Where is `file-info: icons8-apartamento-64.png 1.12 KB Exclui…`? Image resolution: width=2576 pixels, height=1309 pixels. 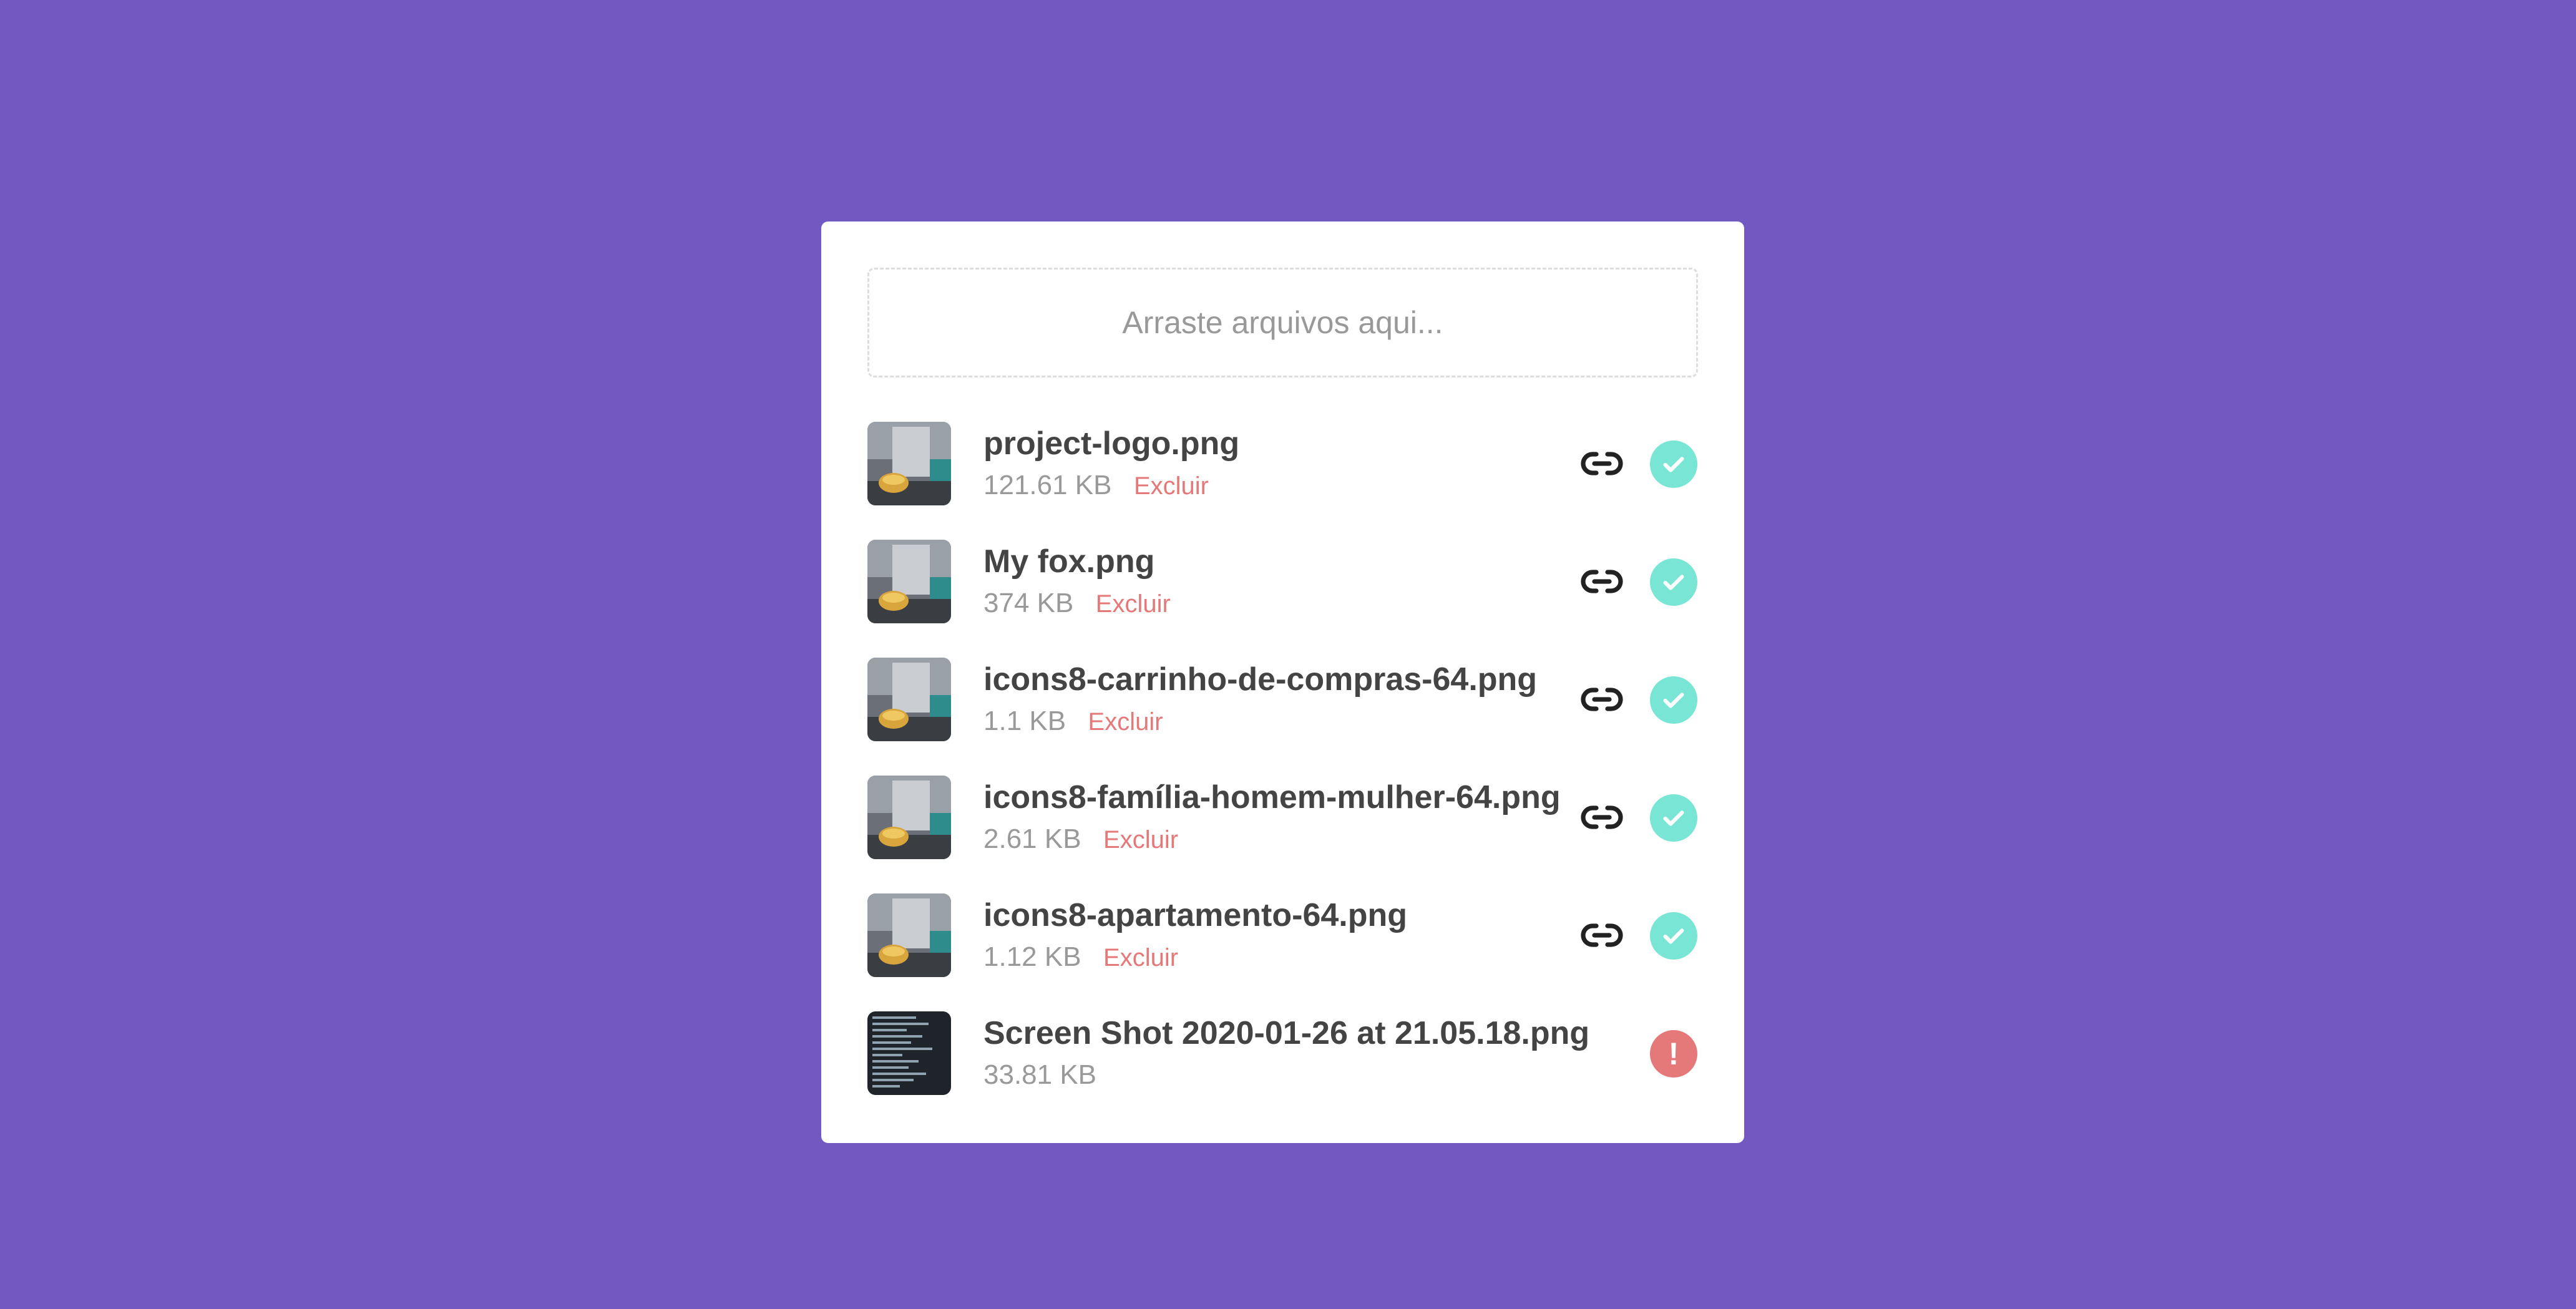 file-info: icons8-apartamento-64.png 1.12 KB Exclui… is located at coordinates (1295, 936).